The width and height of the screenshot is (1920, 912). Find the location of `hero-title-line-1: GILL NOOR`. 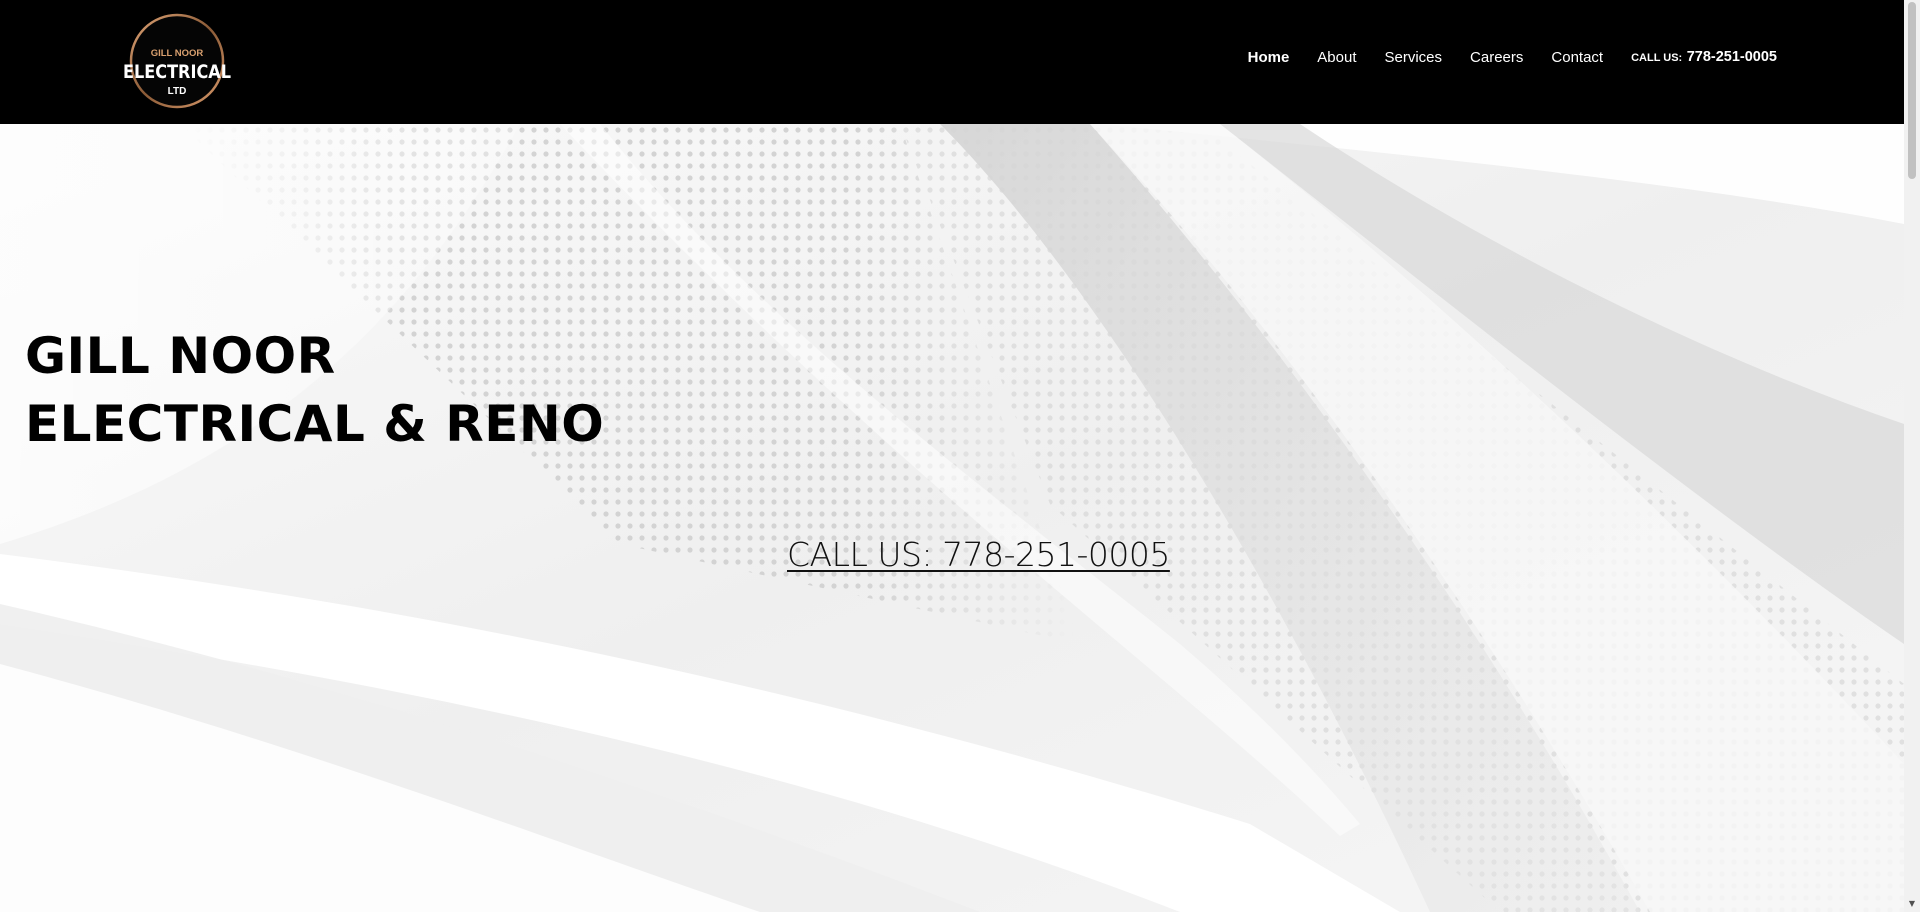

hero-title-line-1: GILL NOOR is located at coordinates (180, 356).